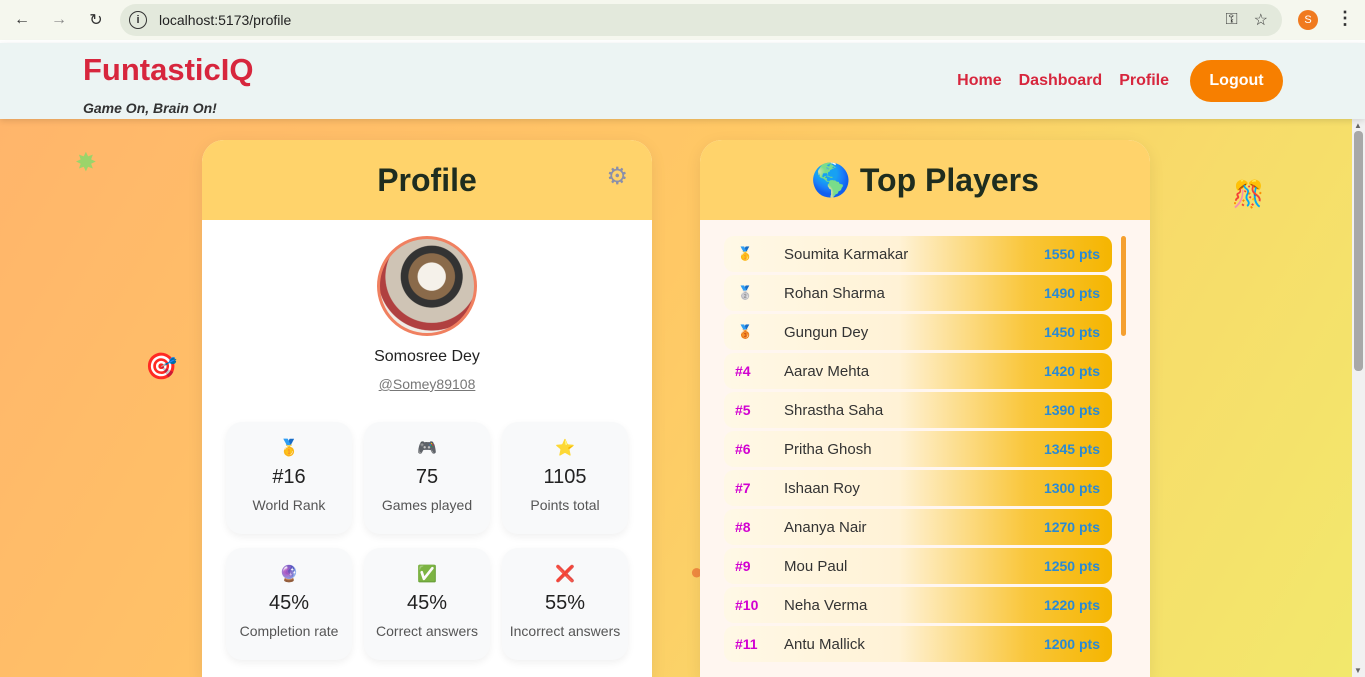 The image size is (1365, 677). What do you see at coordinates (834, 293) in the screenshot?
I see `leaderboard-player-name: Rohan Sharma` at bounding box center [834, 293].